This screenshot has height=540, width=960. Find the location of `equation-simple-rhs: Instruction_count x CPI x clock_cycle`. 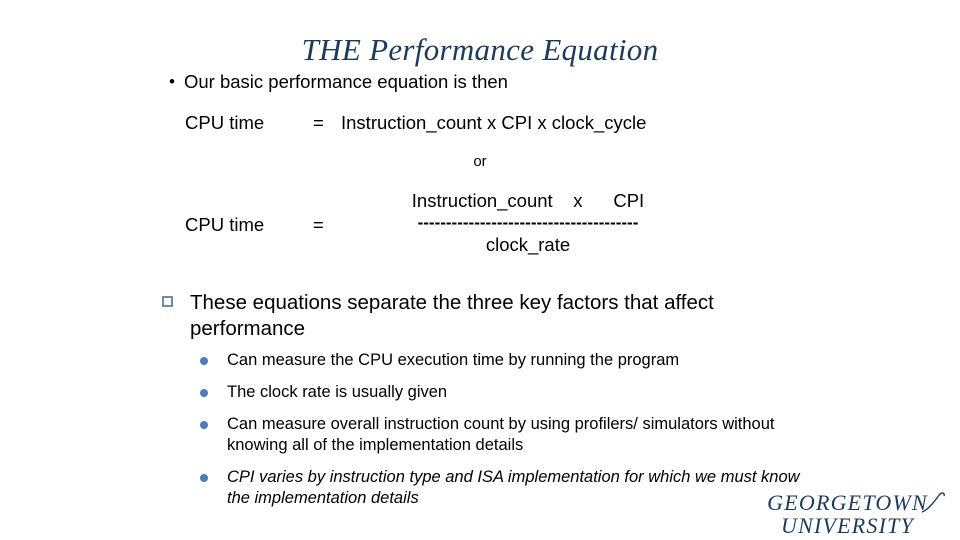

equation-simple-rhs: Instruction_count x CPI x clock_cycle is located at coordinates (494, 122).